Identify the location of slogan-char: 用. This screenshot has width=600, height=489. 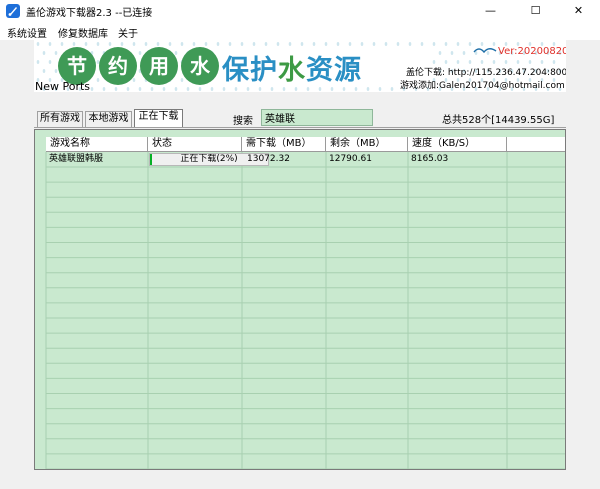
(159, 66).